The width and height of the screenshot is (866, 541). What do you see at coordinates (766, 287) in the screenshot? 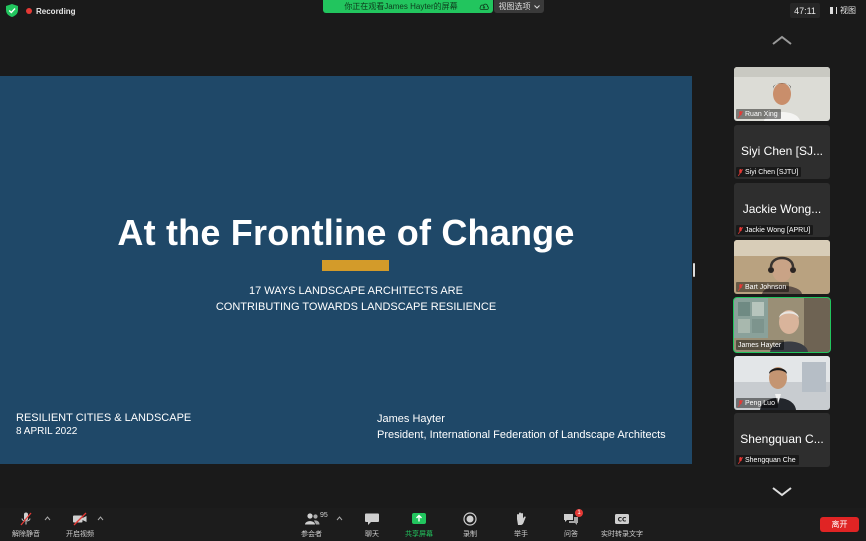
I see `participant-name: Bart Johnson` at bounding box center [766, 287].